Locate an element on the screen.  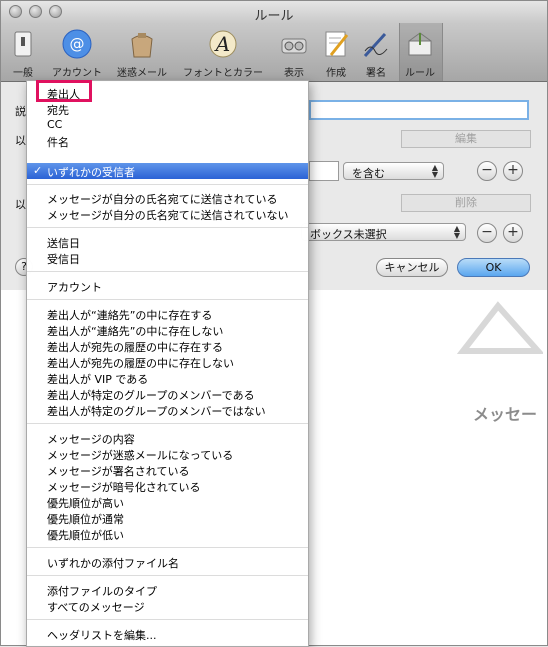
tab-rules: ルール is located at coordinates (420, 54).